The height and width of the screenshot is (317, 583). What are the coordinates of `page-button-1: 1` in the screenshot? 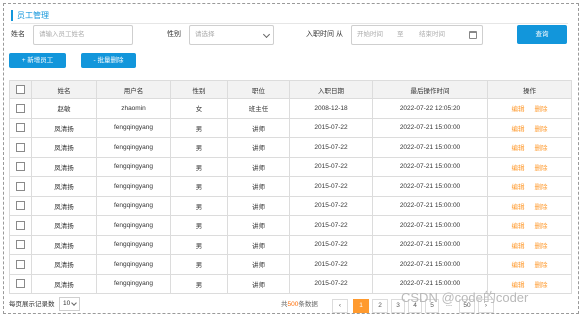 It's located at (361, 306).